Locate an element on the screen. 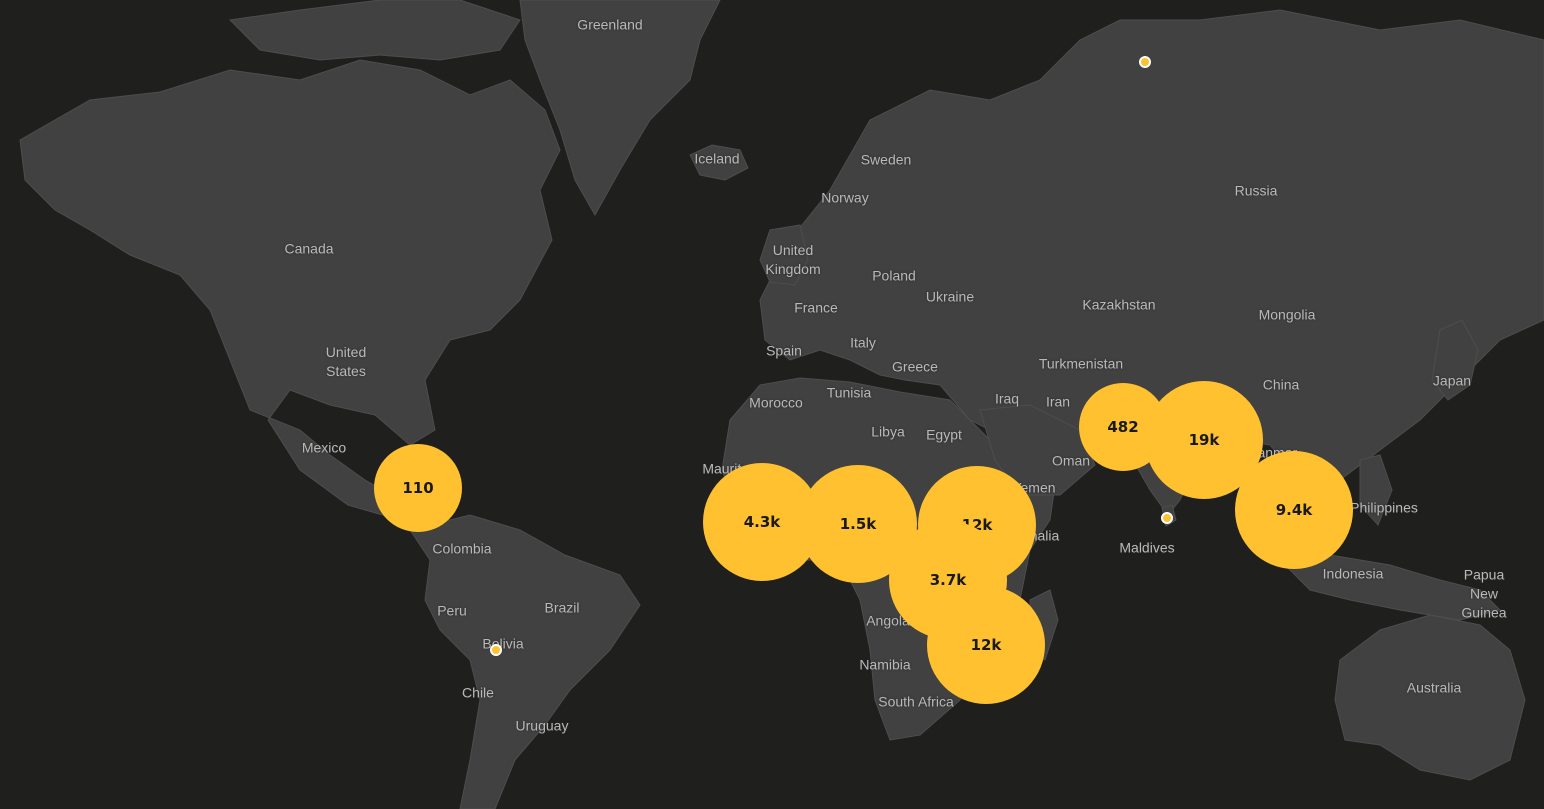  landmass-arctic-islands is located at coordinates (374, 30).